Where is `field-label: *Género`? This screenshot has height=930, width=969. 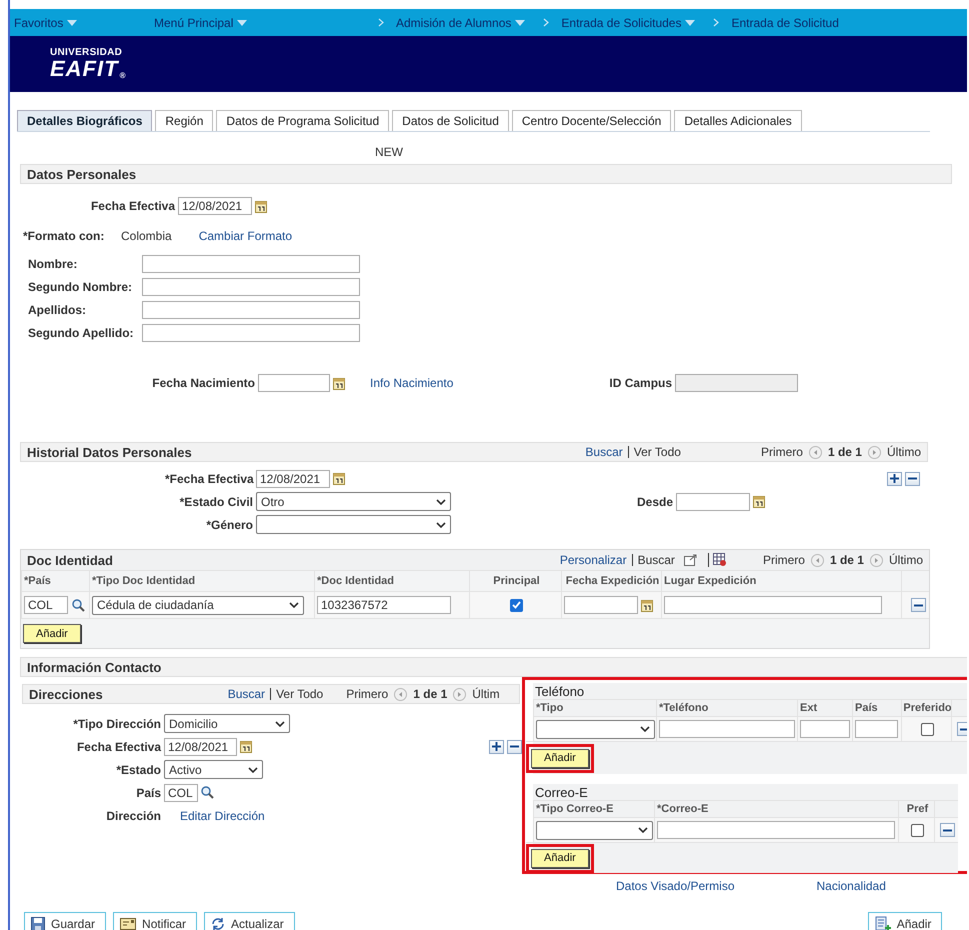 field-label: *Género is located at coordinates (229, 525).